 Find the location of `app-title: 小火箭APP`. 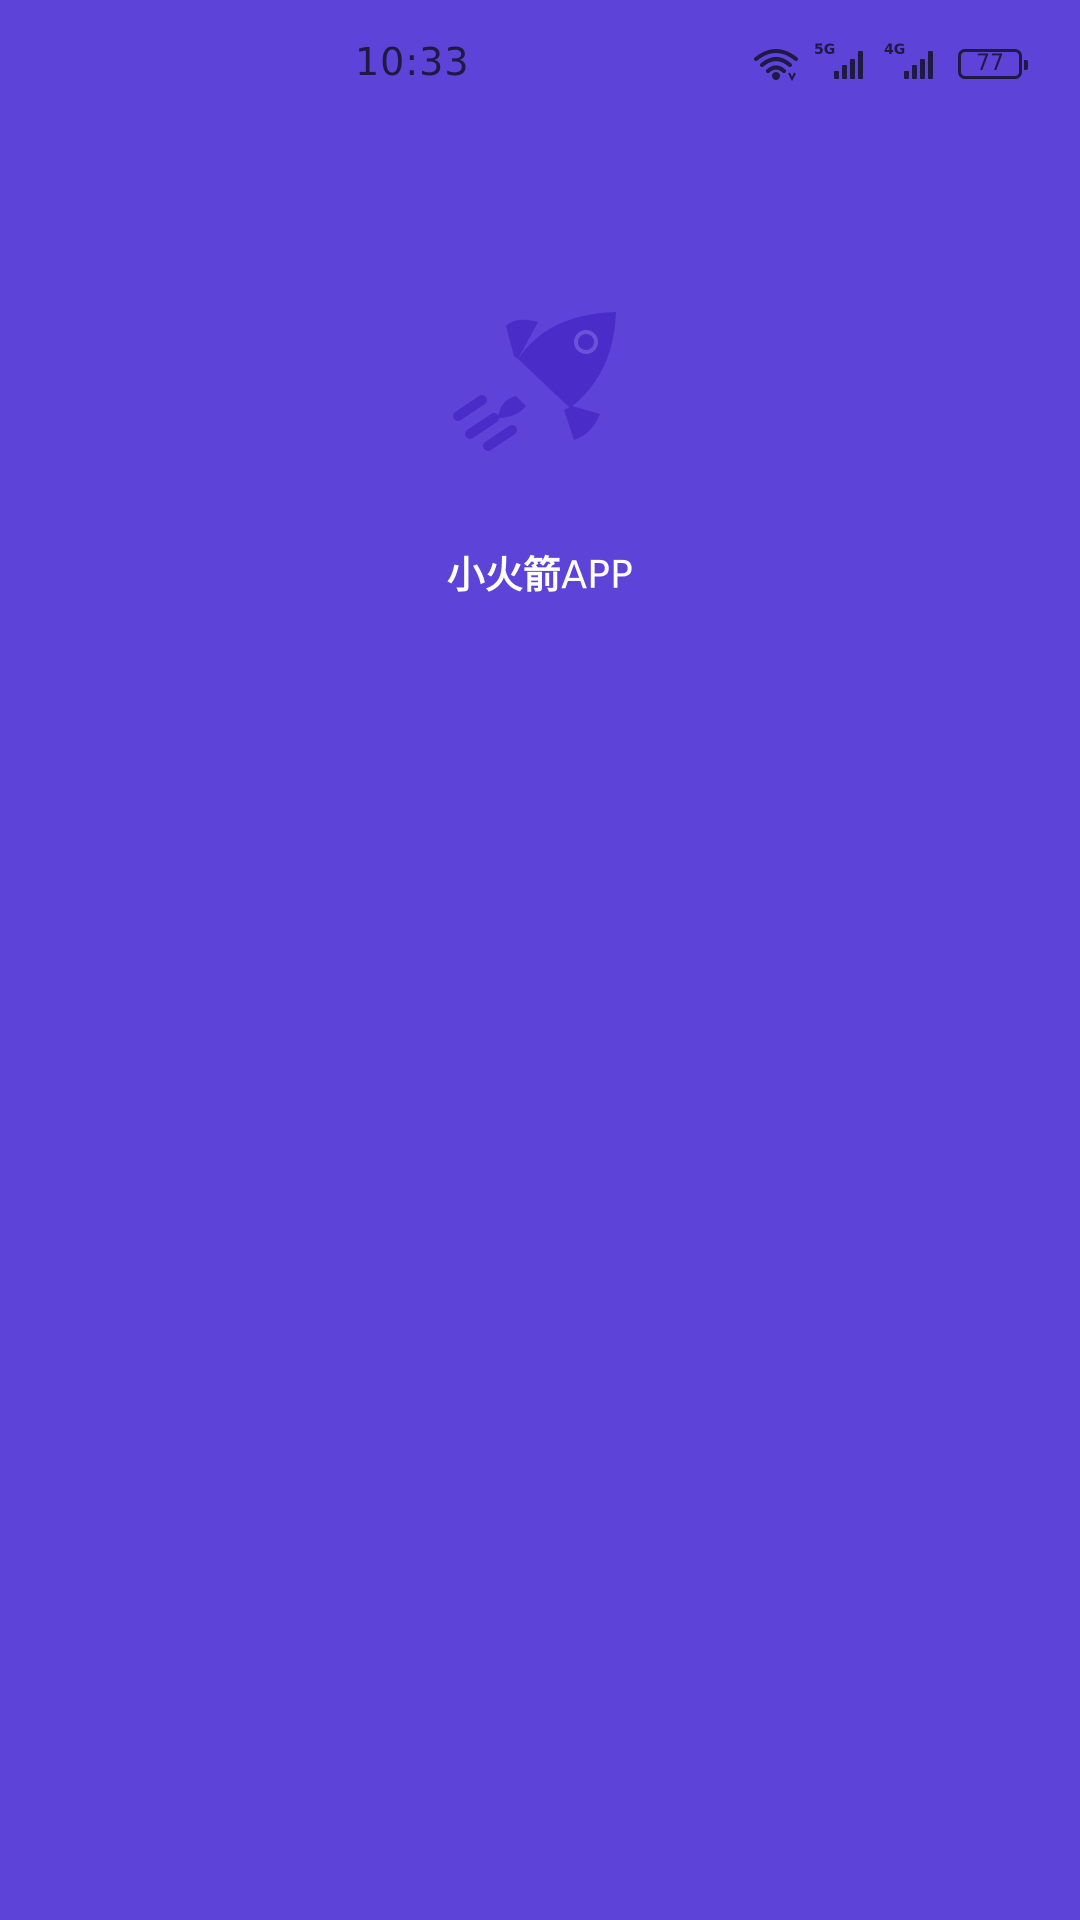

app-title: 小火箭APP is located at coordinates (540, 571).